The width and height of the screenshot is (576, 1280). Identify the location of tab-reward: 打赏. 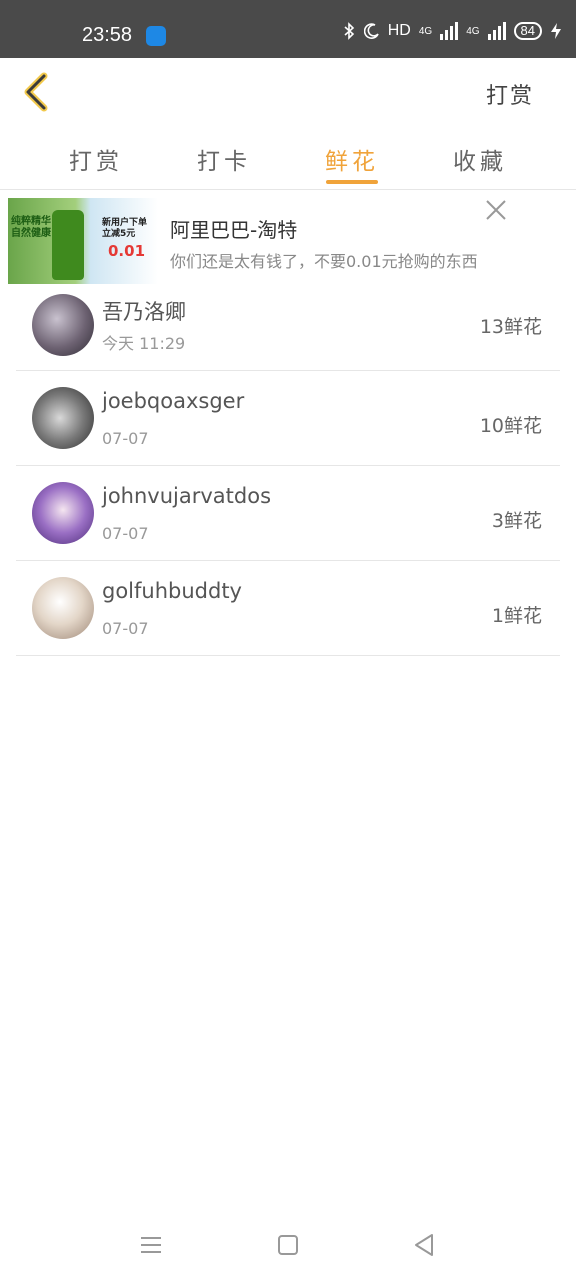
(96, 159).